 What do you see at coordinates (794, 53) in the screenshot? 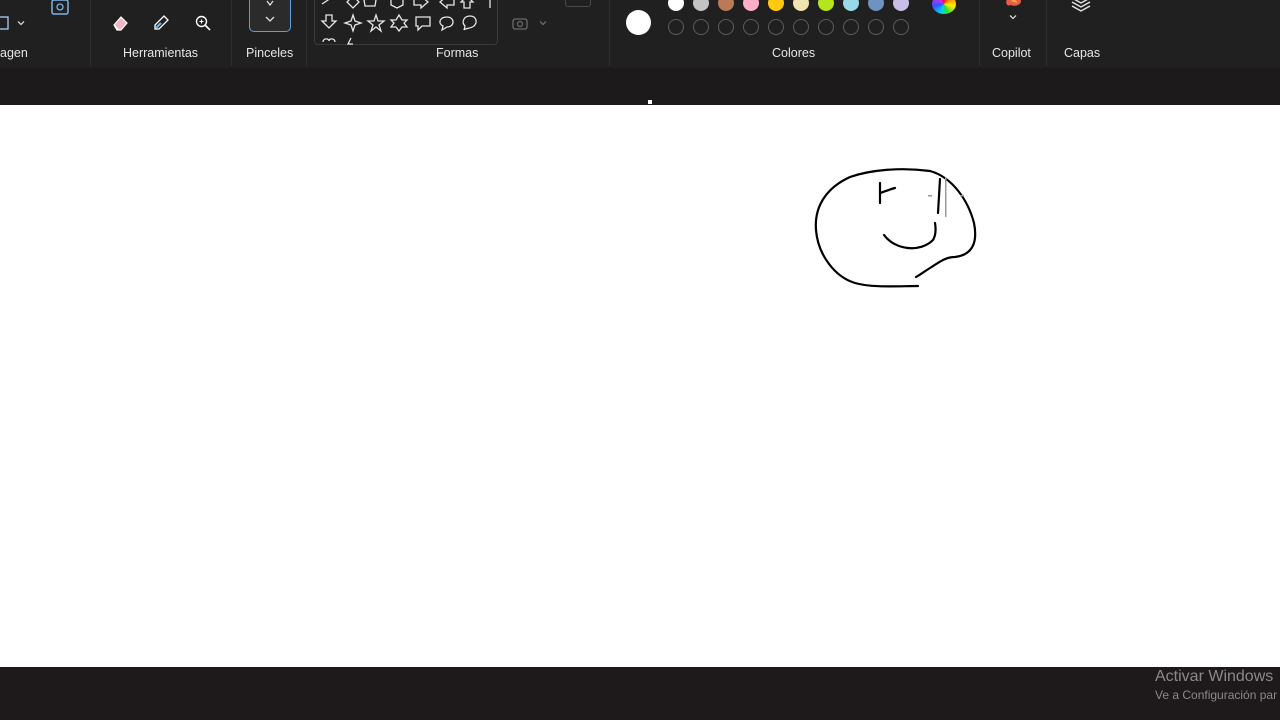
I see `colors-group-label: Colores` at bounding box center [794, 53].